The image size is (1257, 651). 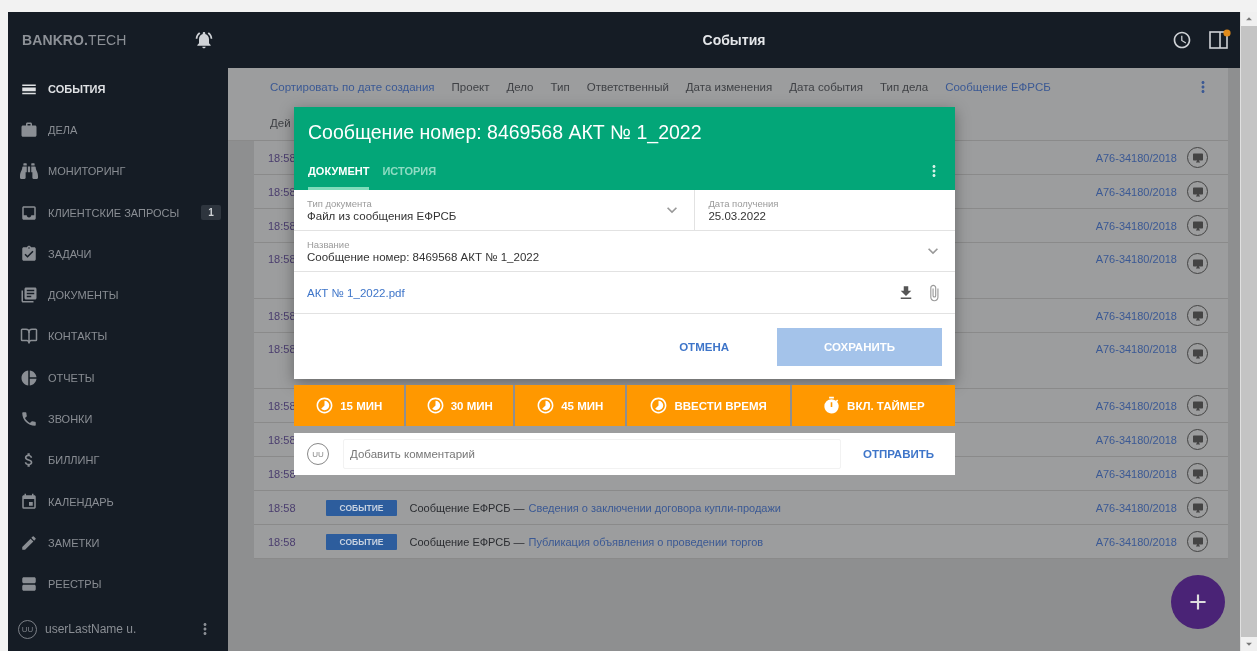 I want to click on panel-icon, so click(x=1220, y=40).